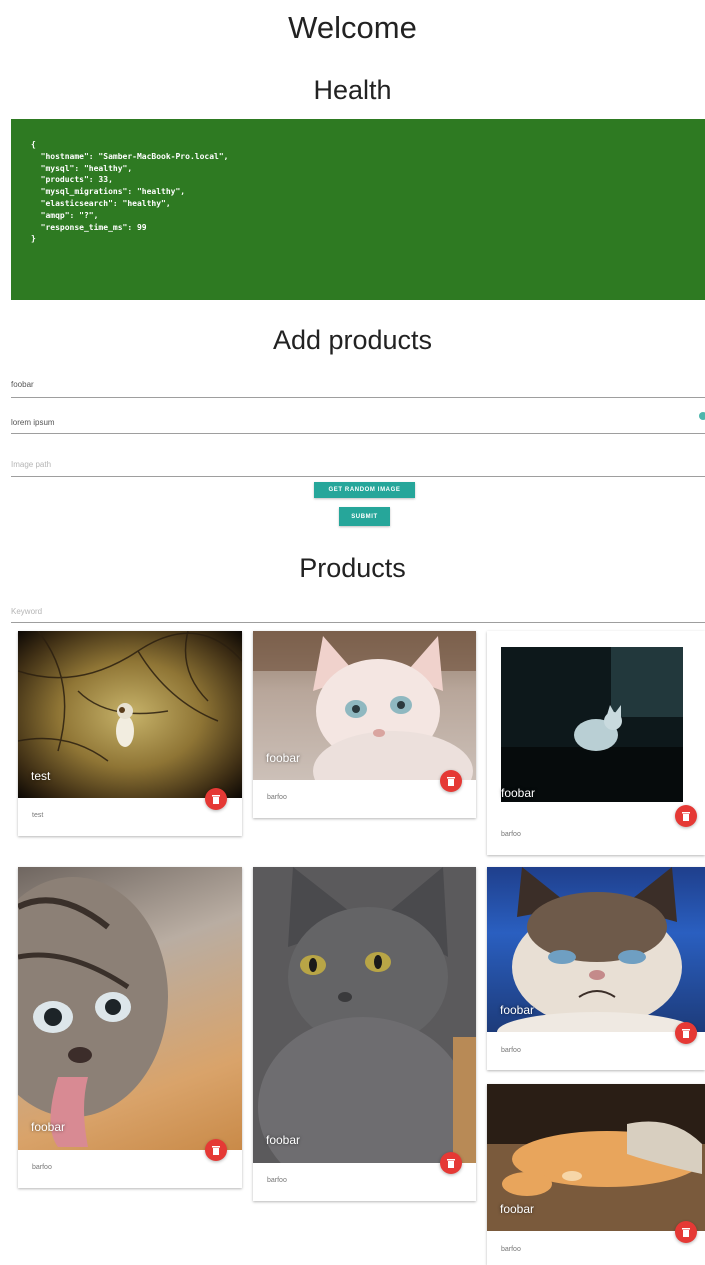 This screenshot has height=1265, width=705. I want to click on health-heading: Health, so click(352, 90).